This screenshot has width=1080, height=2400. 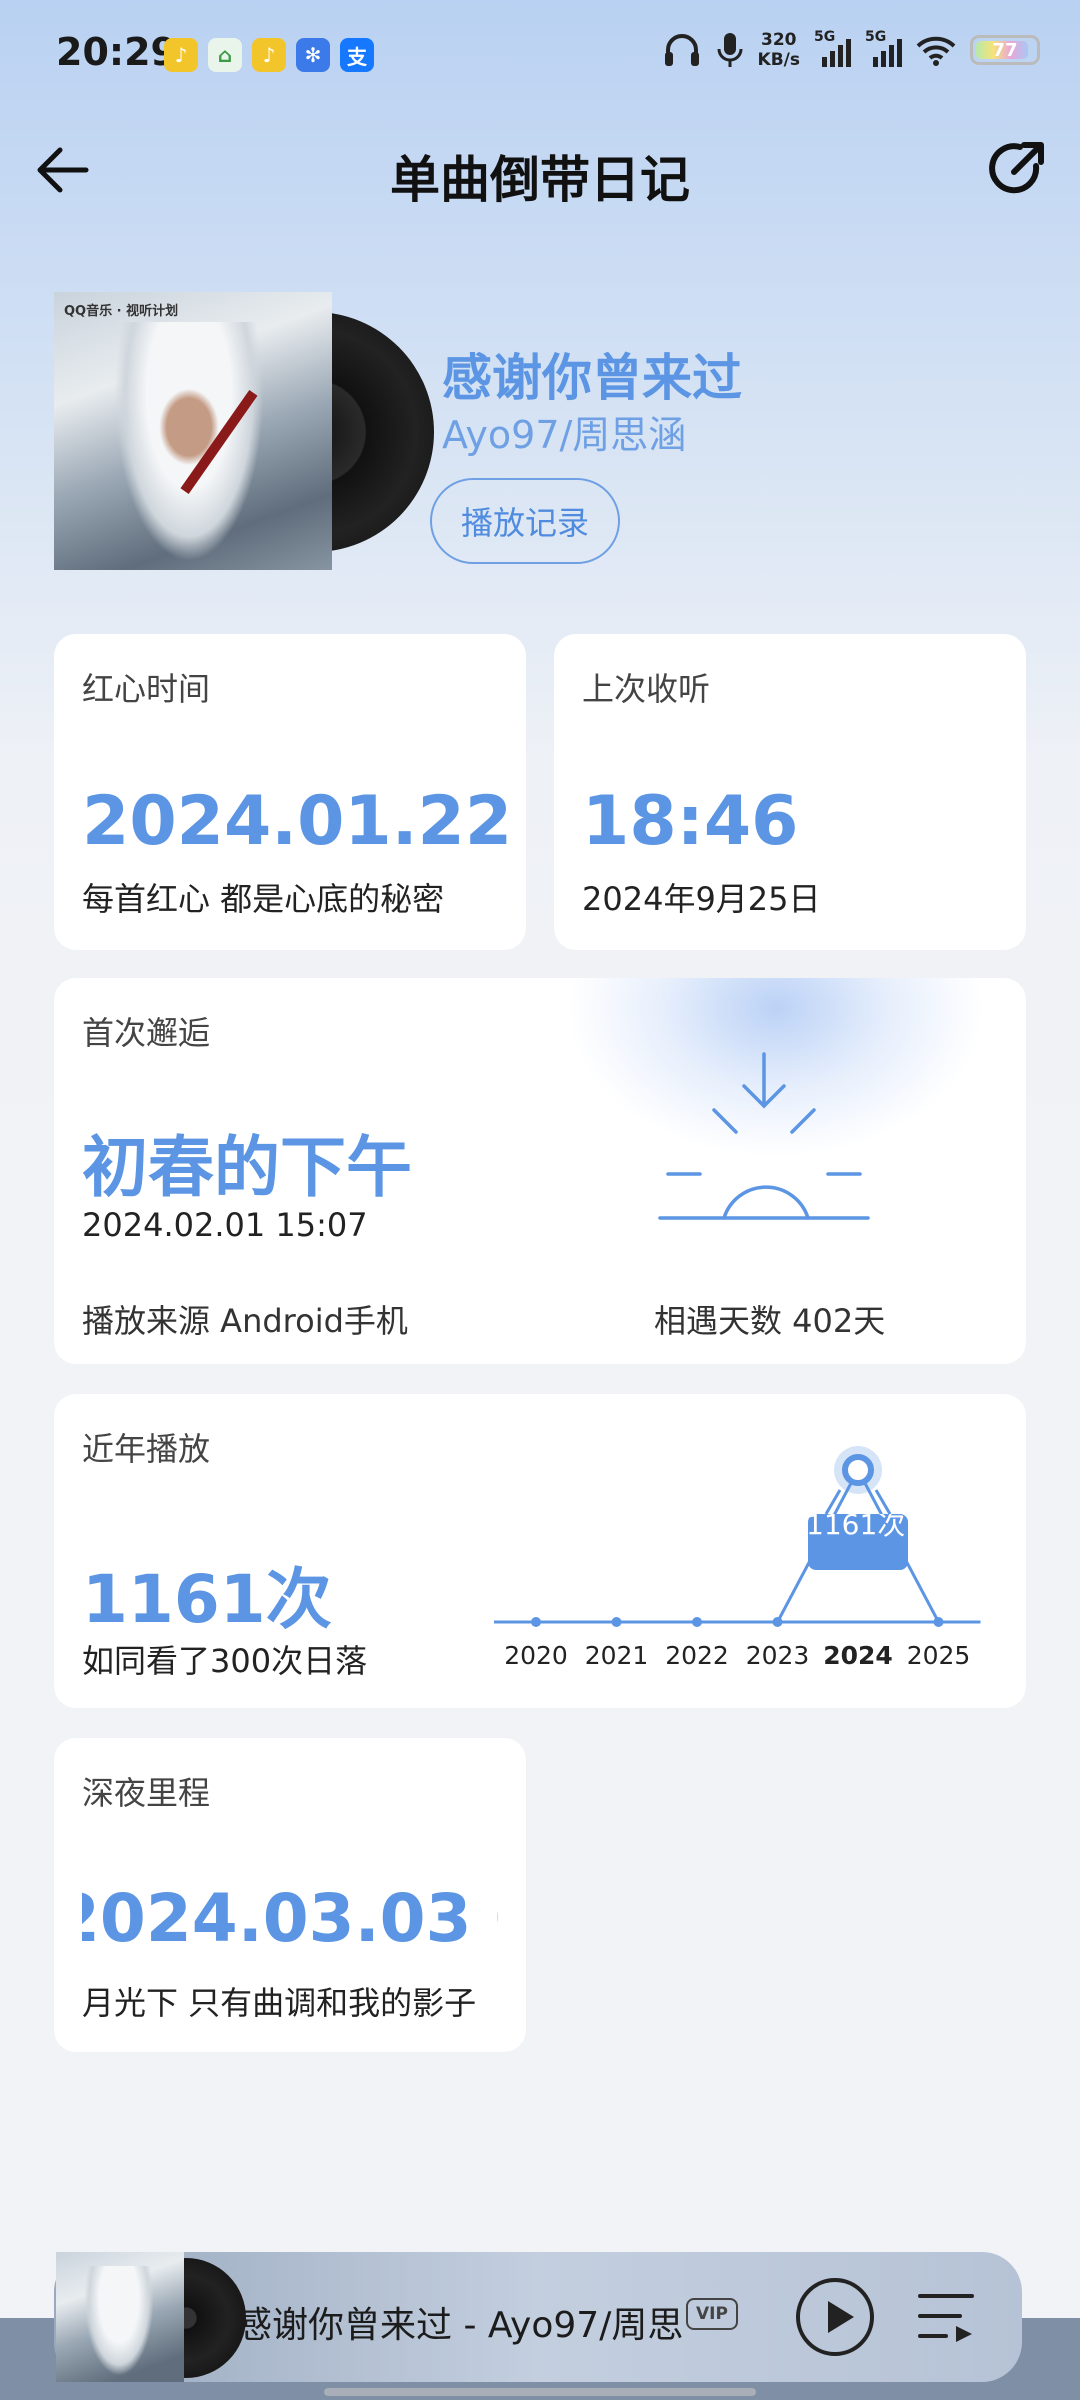 I want to click on mini-title-marquee: 感谢你曾来过 - Ayo97/周思涵, so click(x=464, y=2317).